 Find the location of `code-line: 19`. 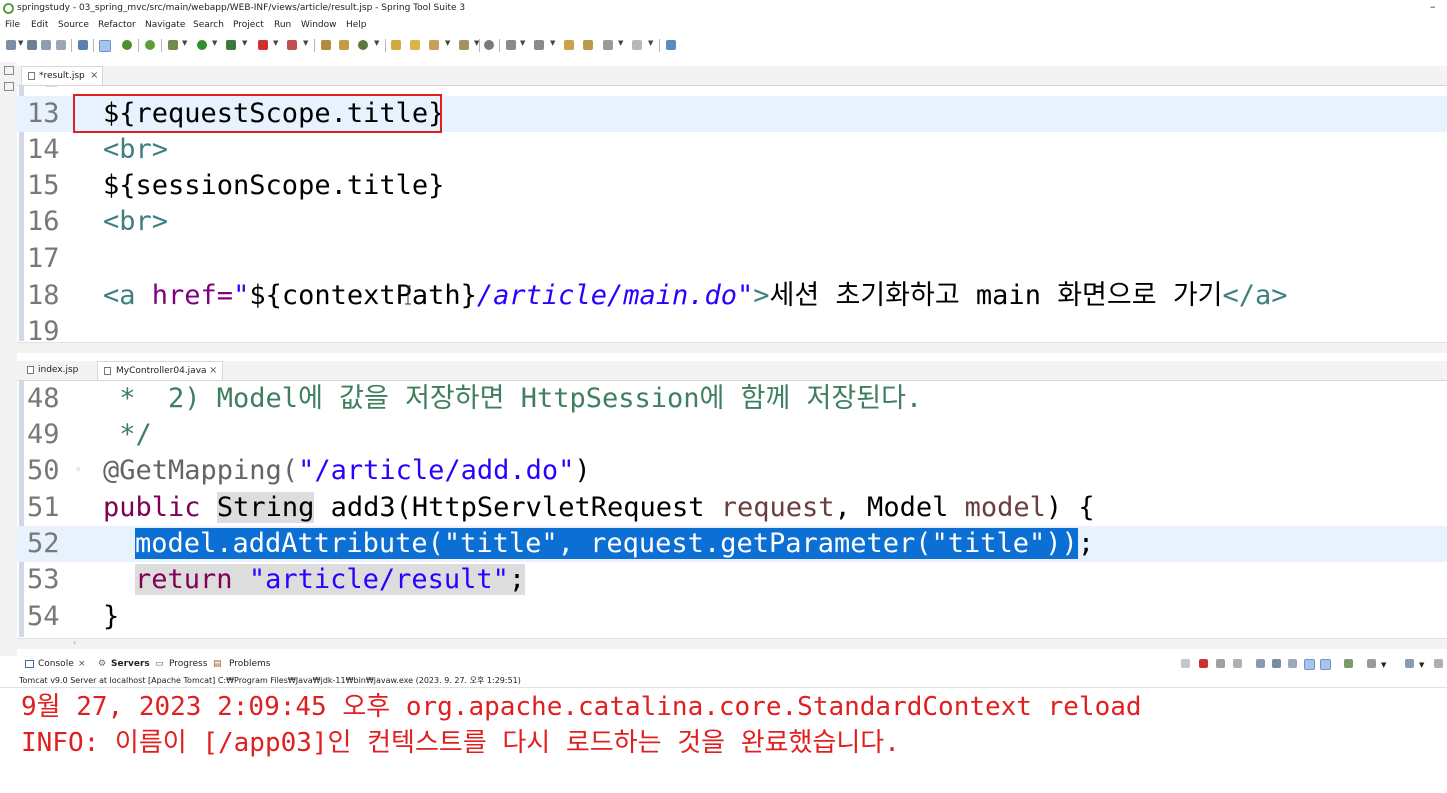

code-line: 19 is located at coordinates (732, 327).